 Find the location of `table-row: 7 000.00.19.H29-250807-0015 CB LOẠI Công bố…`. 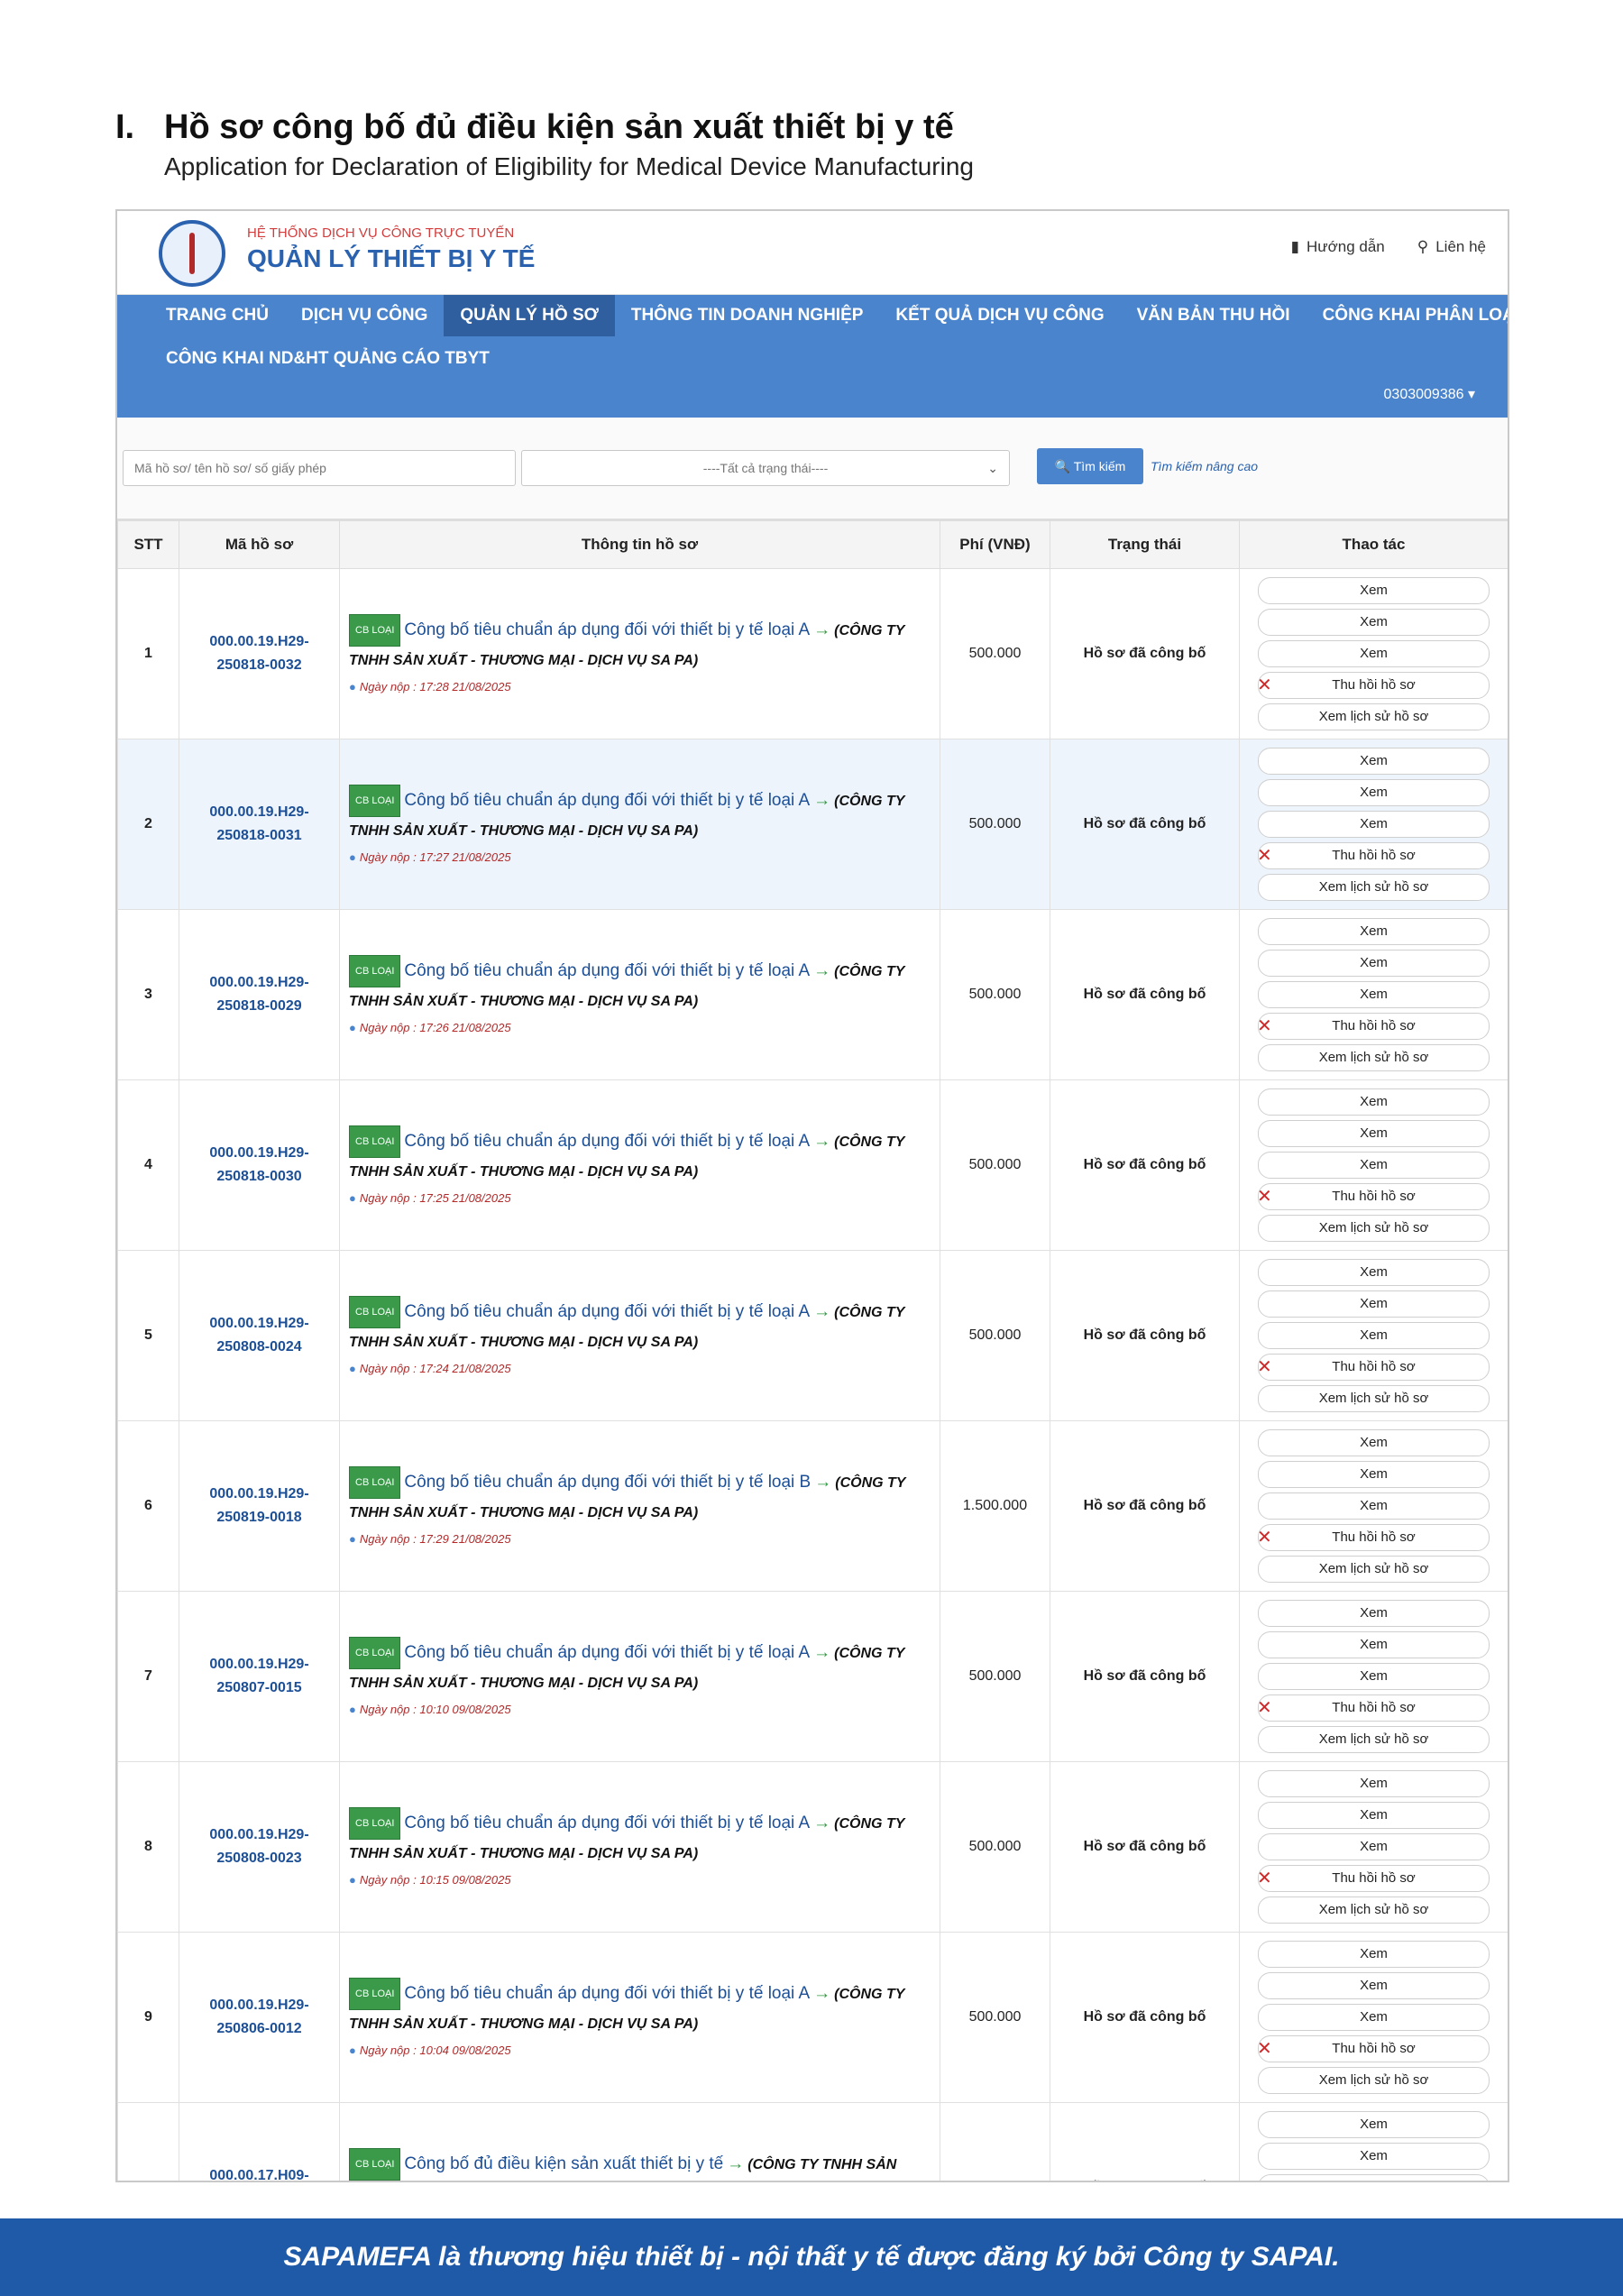

table-row: 7 000.00.19.H29-250807-0015 CB LOẠI Công bố… is located at coordinates (812, 1676).